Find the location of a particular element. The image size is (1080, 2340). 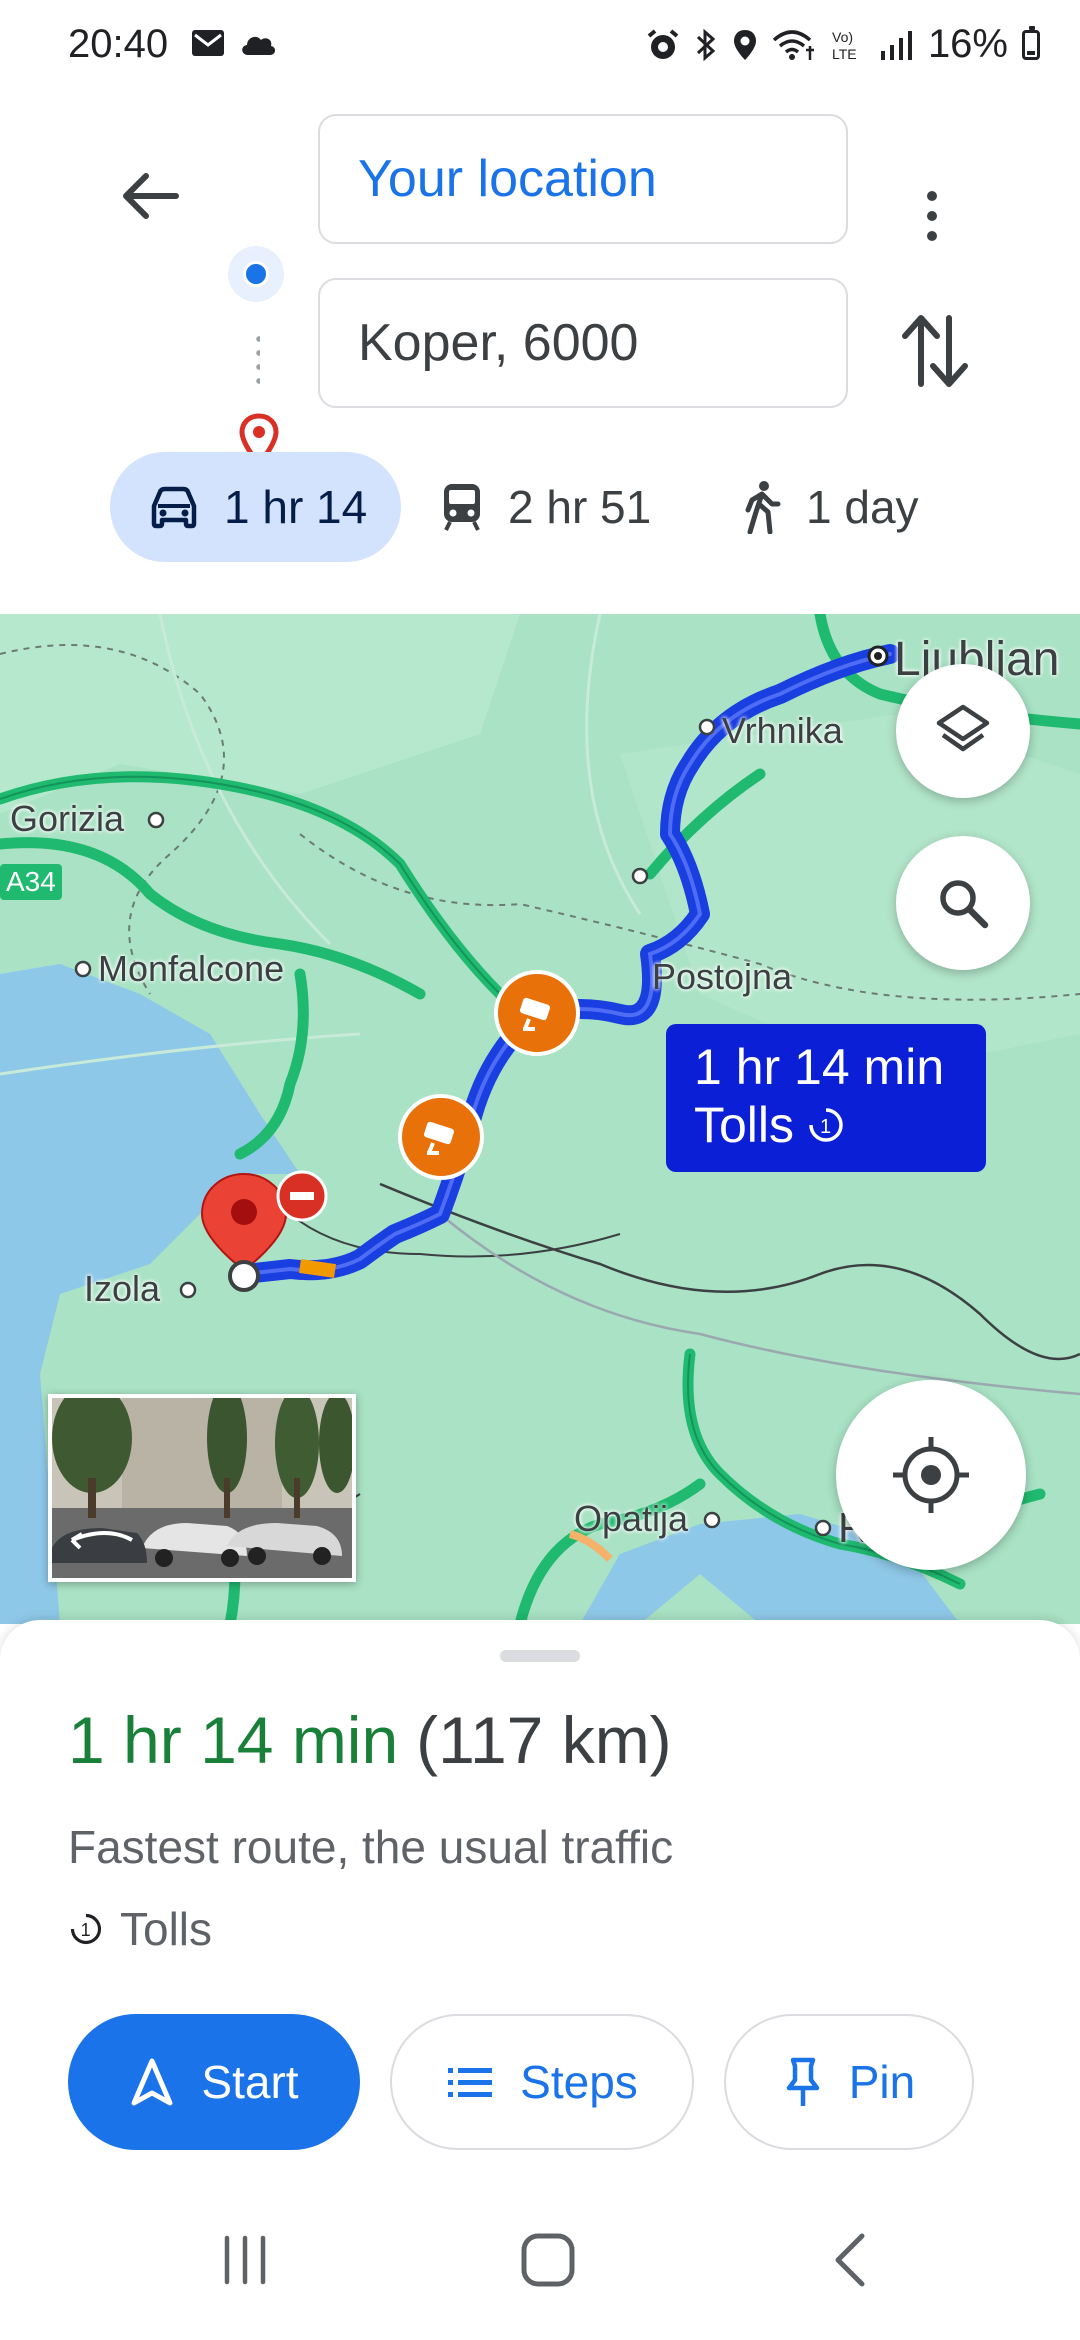

system-nav-bar is located at coordinates (540, 2260).